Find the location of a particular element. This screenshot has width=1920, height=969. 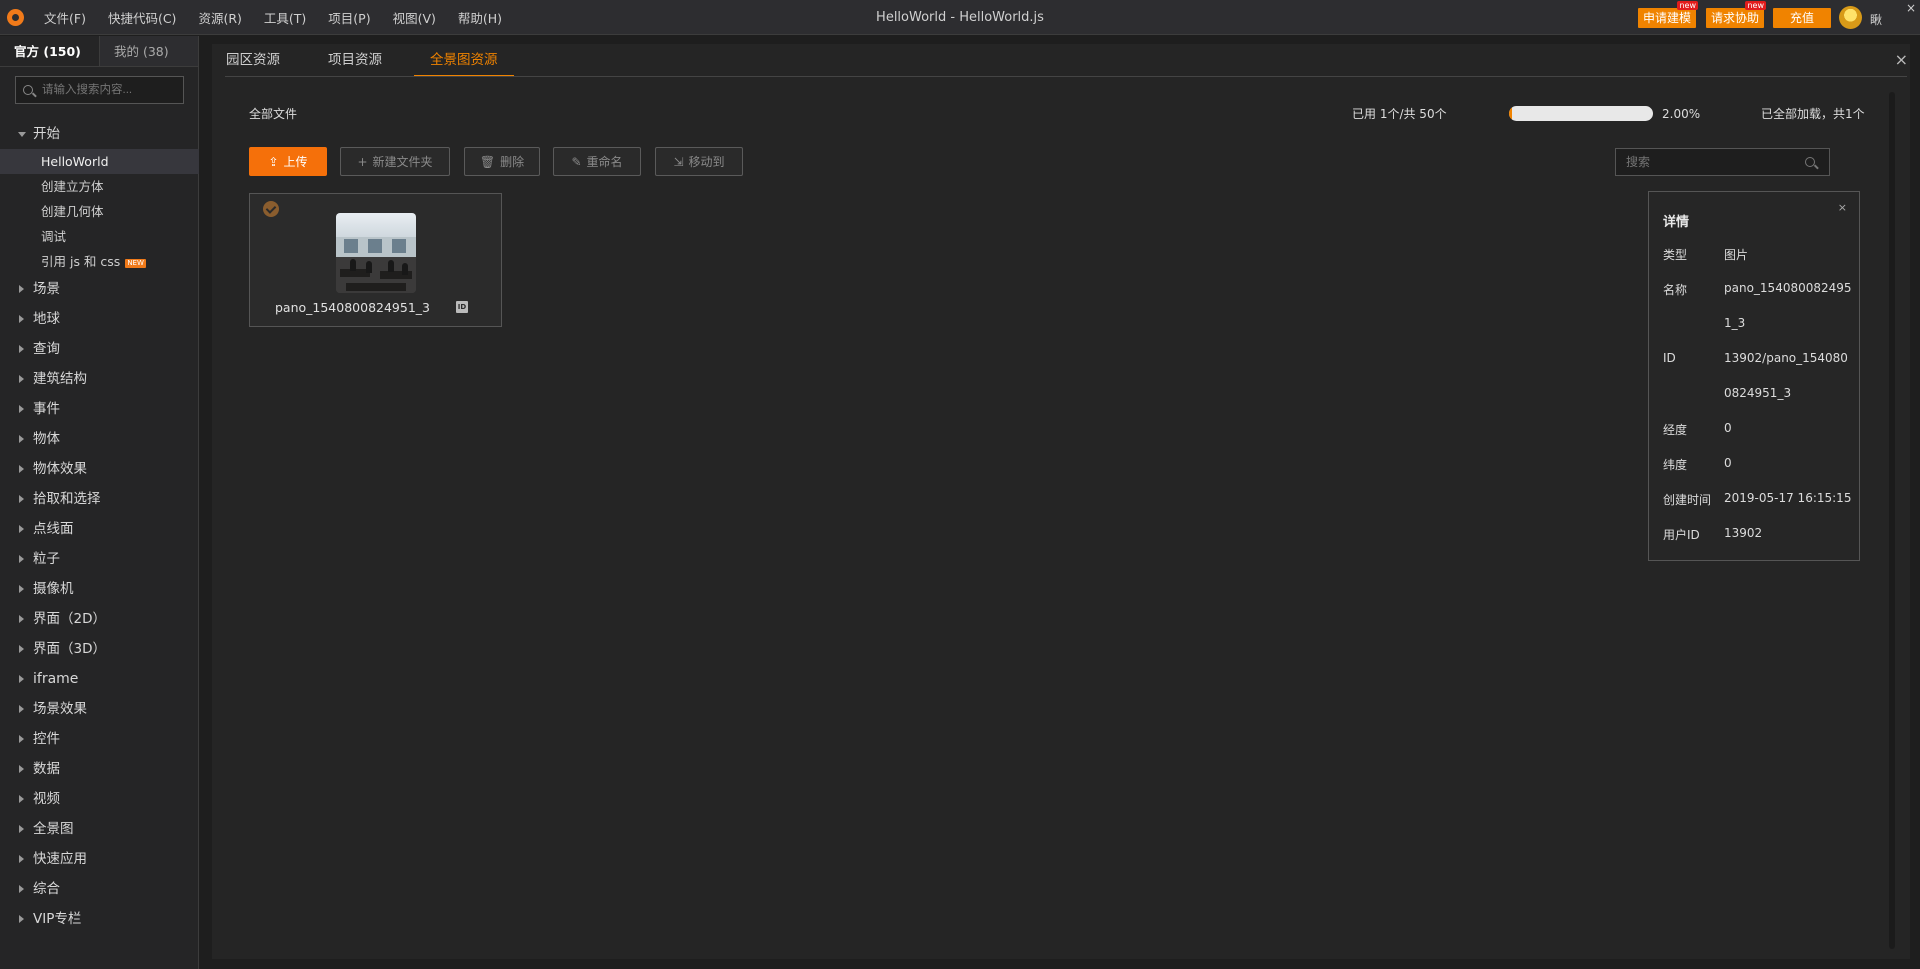

request-help-label: 请求协助 is located at coordinates (1735, 18).